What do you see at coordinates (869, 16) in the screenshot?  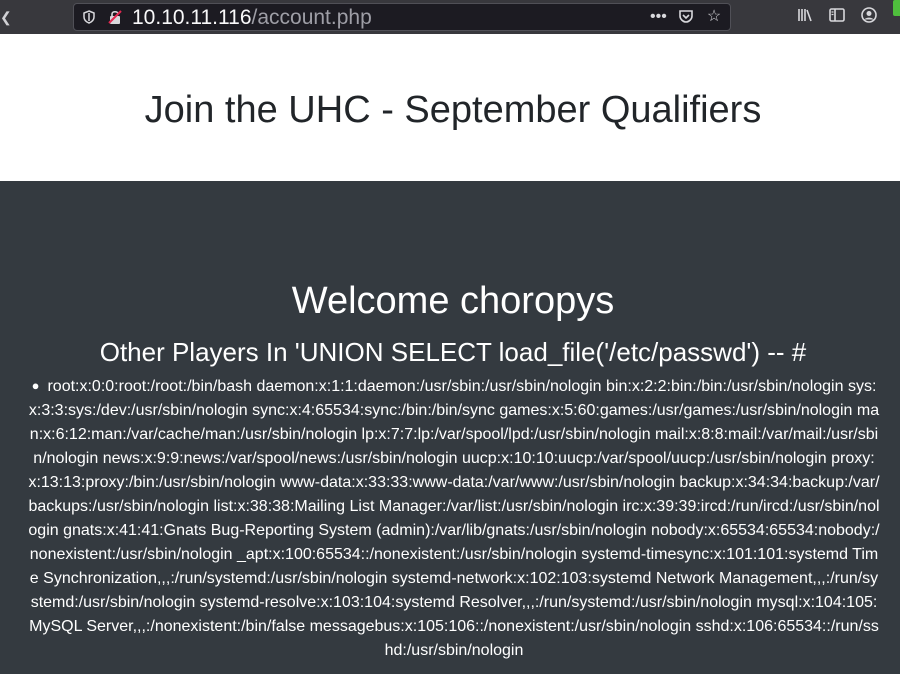 I see `account-icon` at bounding box center [869, 16].